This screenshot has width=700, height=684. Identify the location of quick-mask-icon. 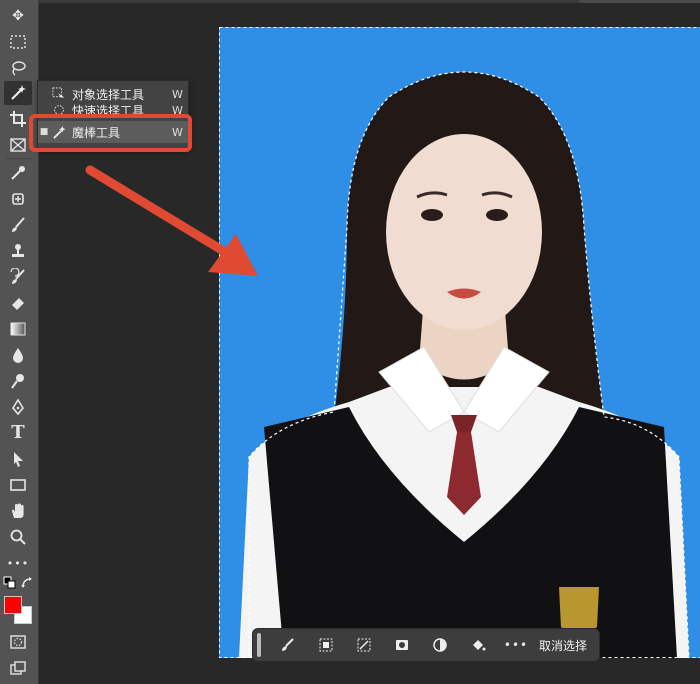
(18, 642).